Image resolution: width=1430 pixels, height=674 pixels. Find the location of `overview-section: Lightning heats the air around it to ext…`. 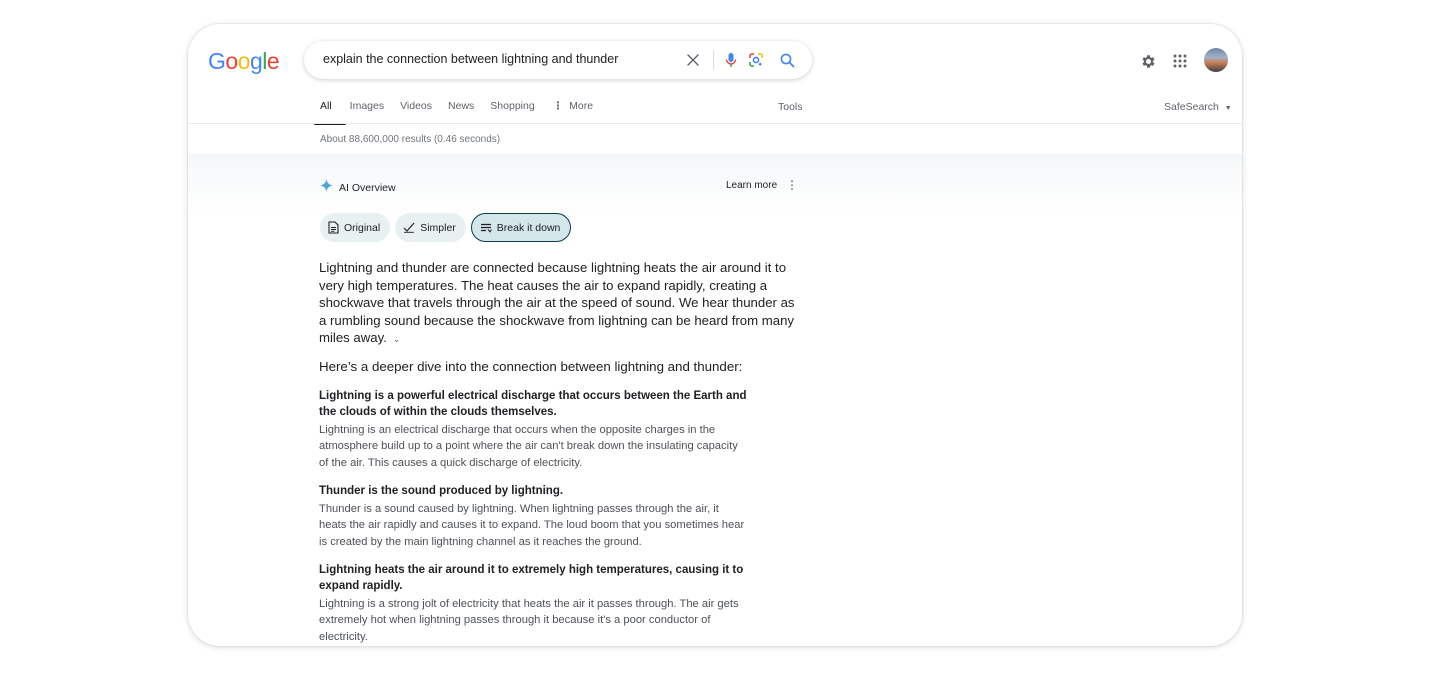

overview-section: Lightning heats the air around it to ext… is located at coordinates (537, 603).